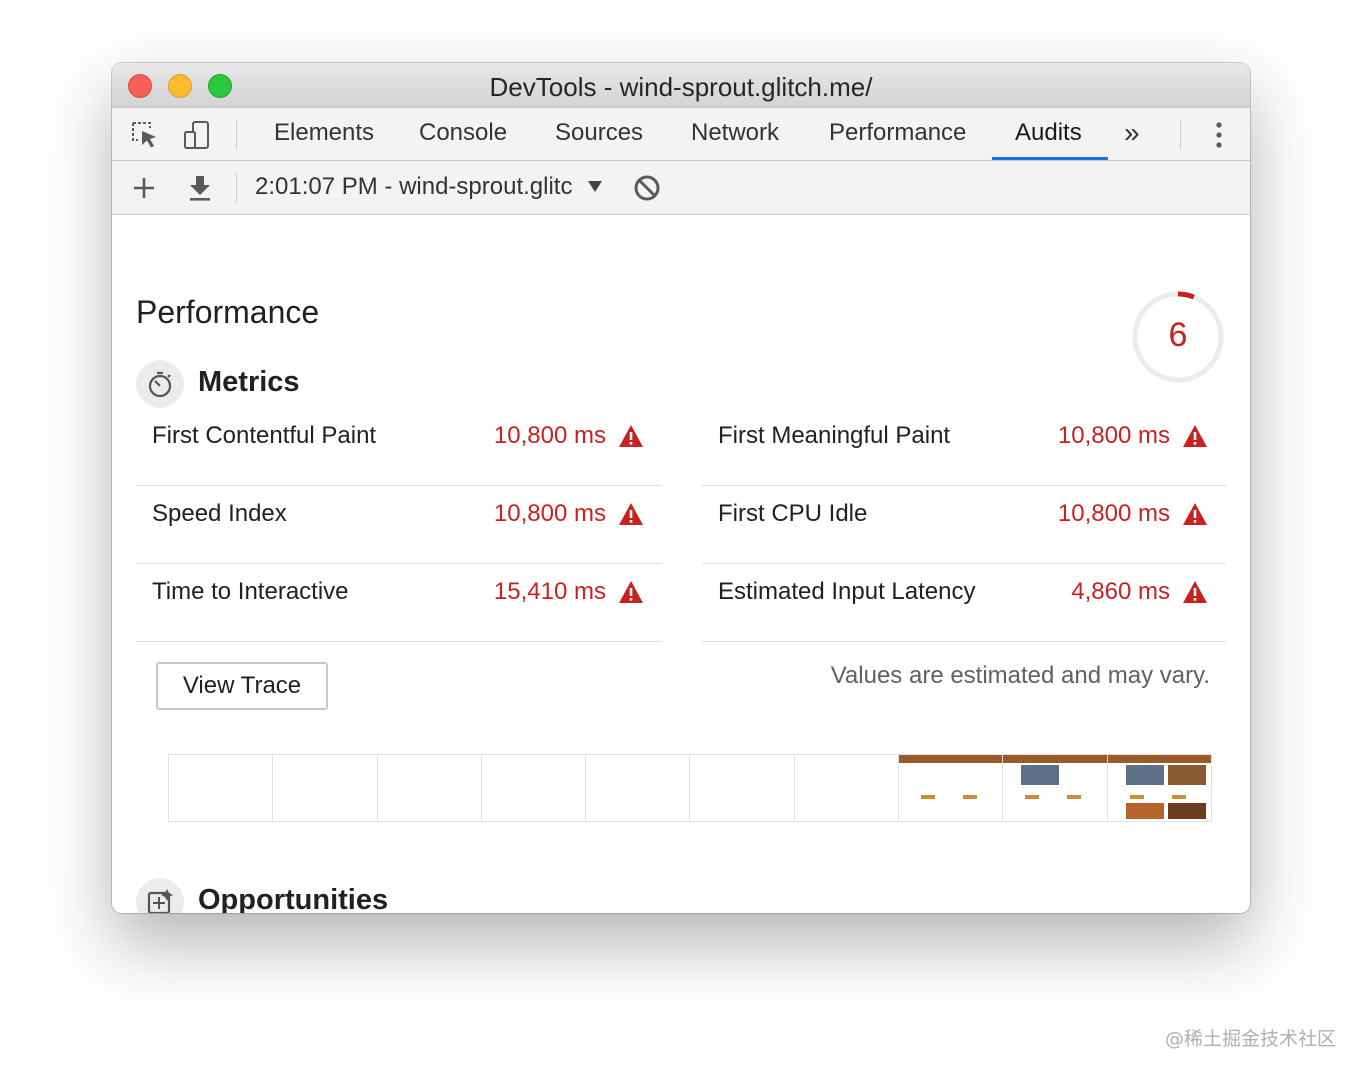 This screenshot has width=1362, height=1074. What do you see at coordinates (847, 591) in the screenshot?
I see `metric-label: Estimated Input Latency` at bounding box center [847, 591].